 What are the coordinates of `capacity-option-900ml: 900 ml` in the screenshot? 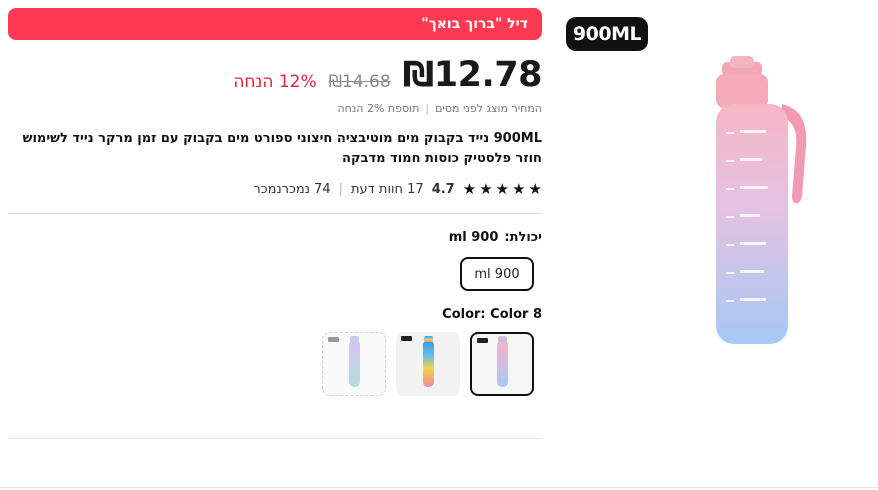 It's located at (497, 274).